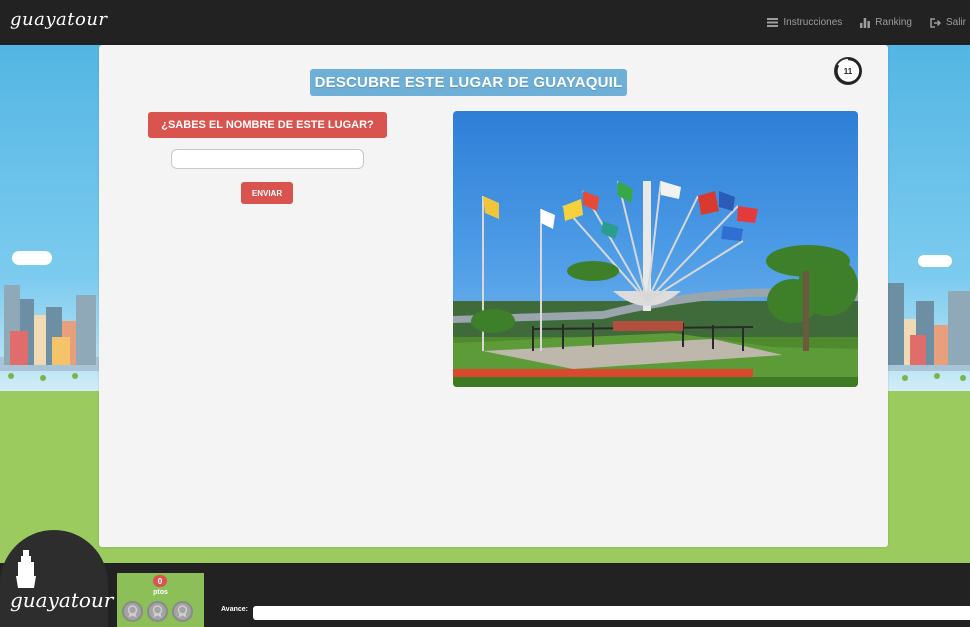 The width and height of the screenshot is (970, 627). Describe the element at coordinates (935, 22) in the screenshot. I see `logout-icon` at that location.